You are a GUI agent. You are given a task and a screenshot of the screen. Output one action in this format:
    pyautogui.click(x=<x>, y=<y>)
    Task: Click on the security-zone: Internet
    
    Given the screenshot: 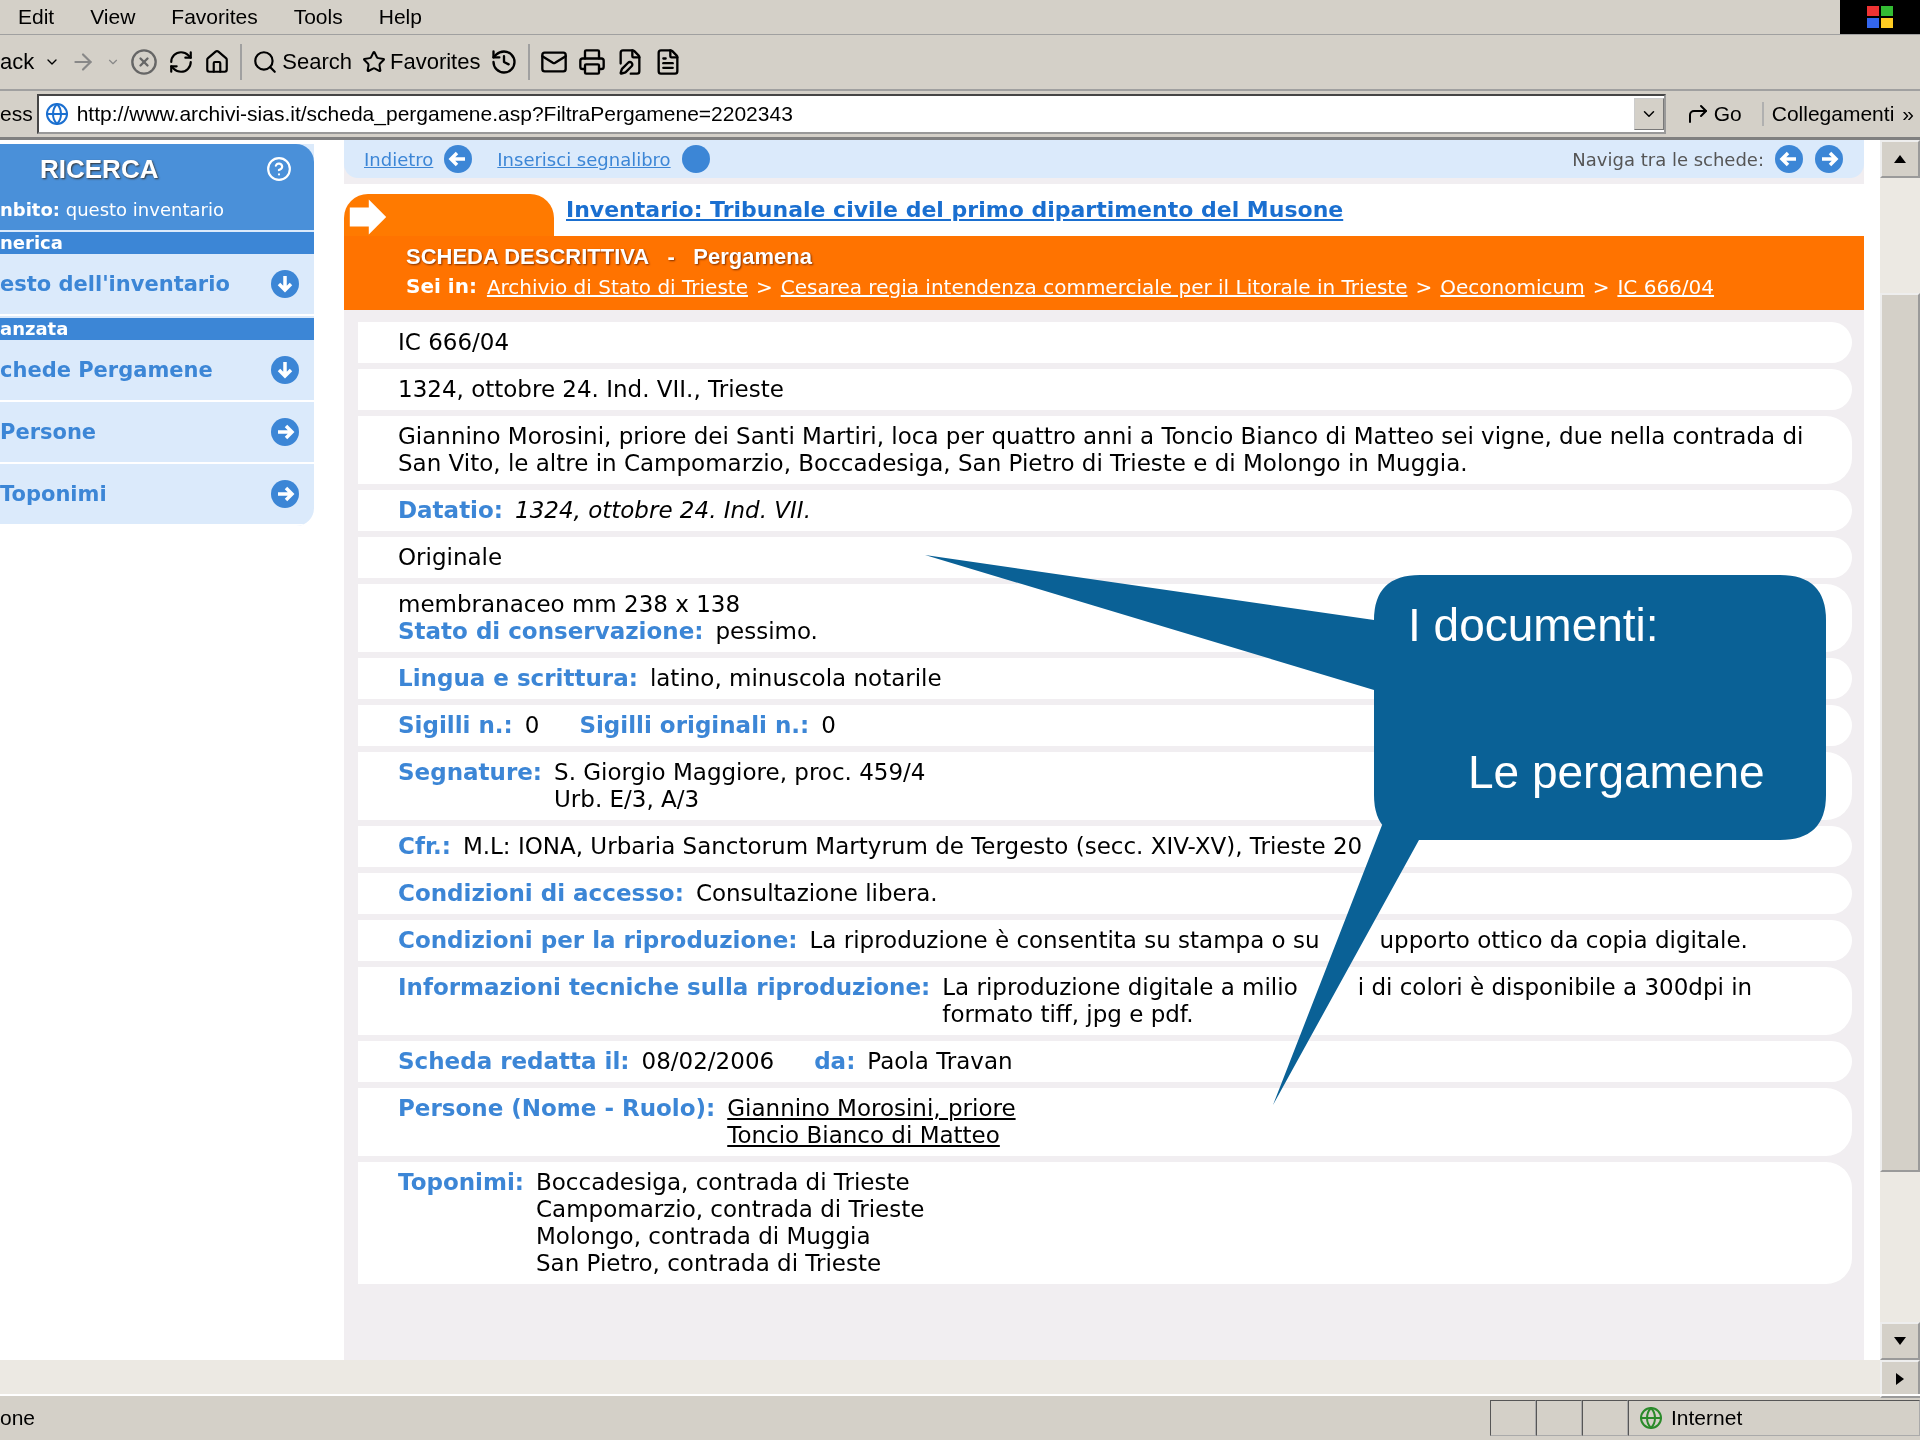 What is the action you would take?
    pyautogui.click(x=1774, y=1418)
    